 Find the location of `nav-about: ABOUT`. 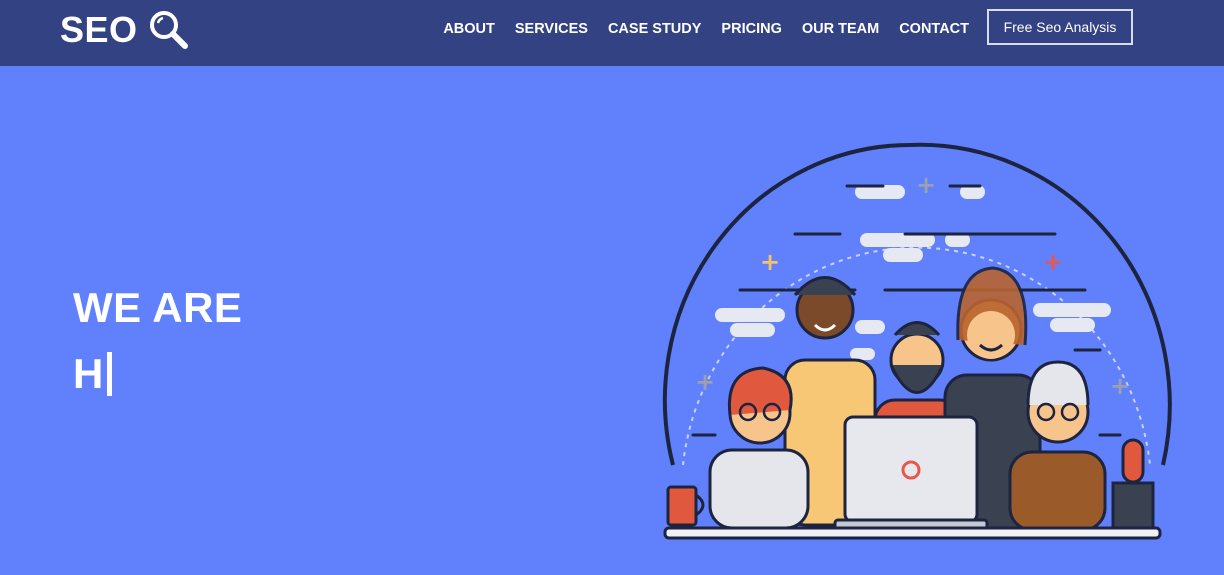

nav-about: ABOUT is located at coordinates (469, 29).